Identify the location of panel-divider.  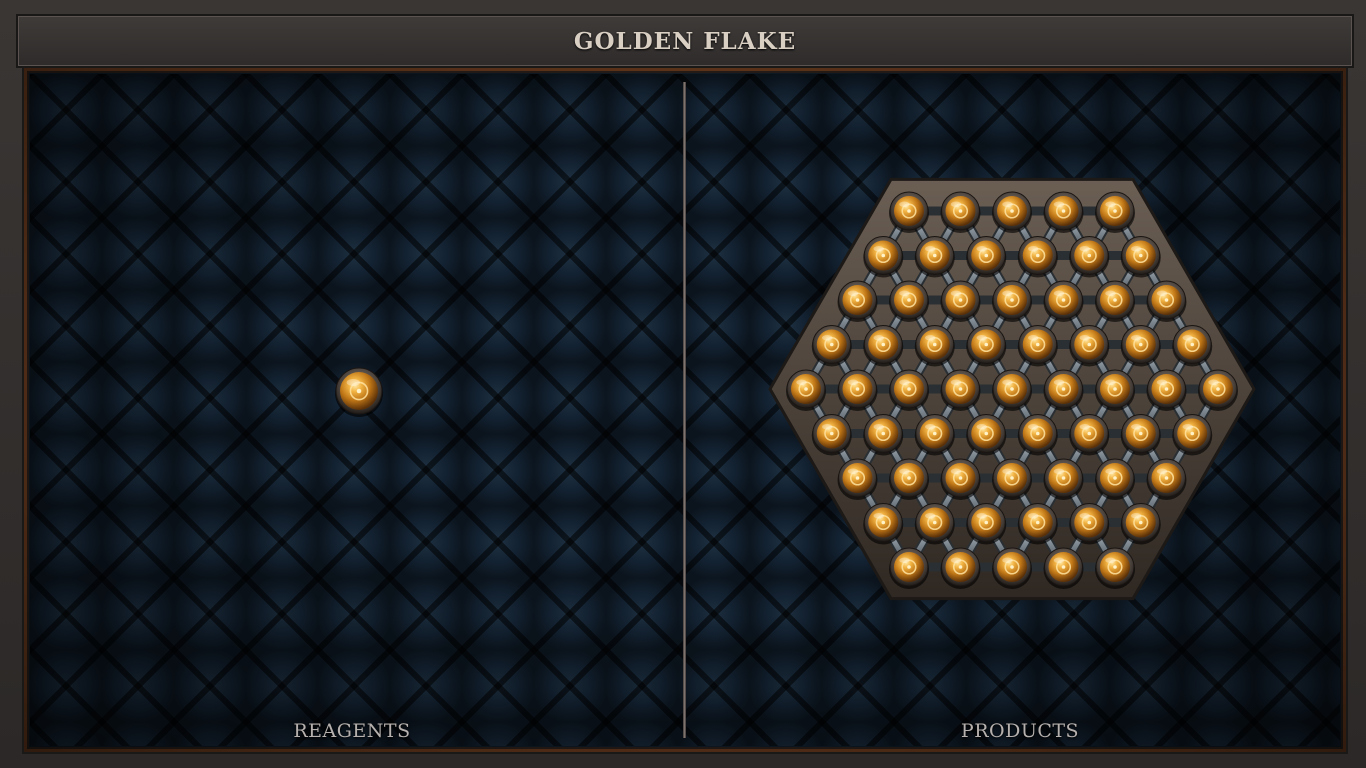
(684, 410).